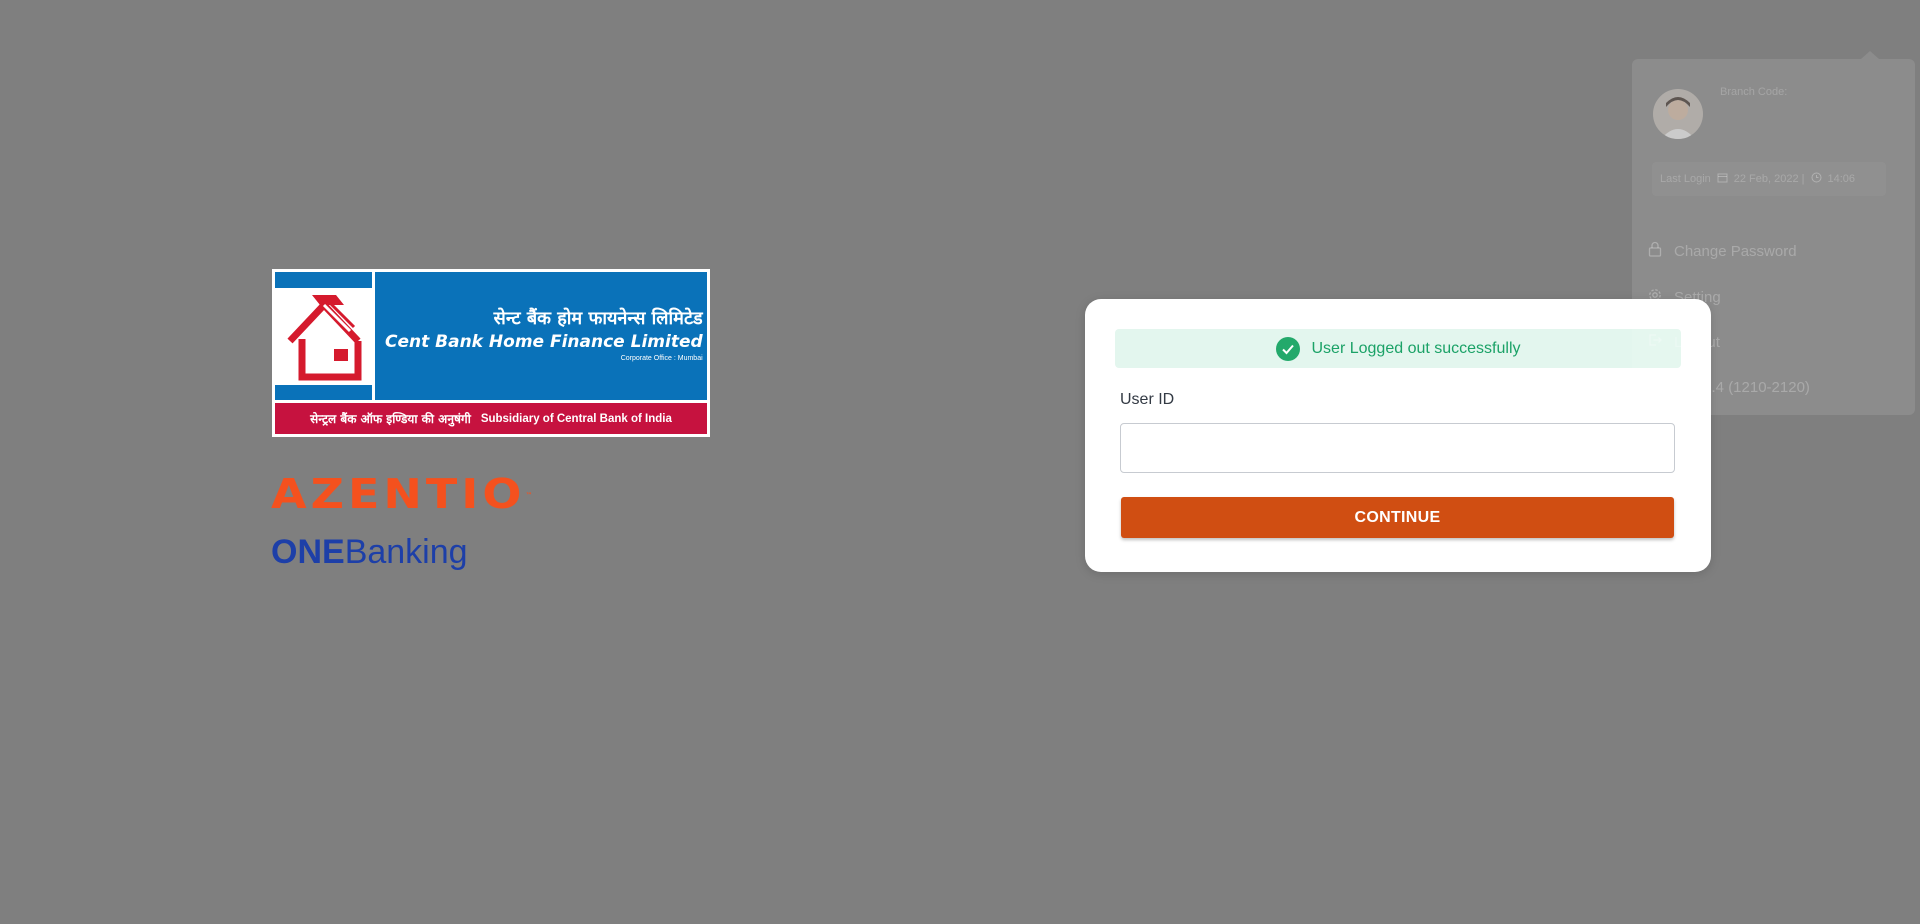 The height and width of the screenshot is (924, 1920). I want to click on last-login-time: 14:06, so click(1841, 179).